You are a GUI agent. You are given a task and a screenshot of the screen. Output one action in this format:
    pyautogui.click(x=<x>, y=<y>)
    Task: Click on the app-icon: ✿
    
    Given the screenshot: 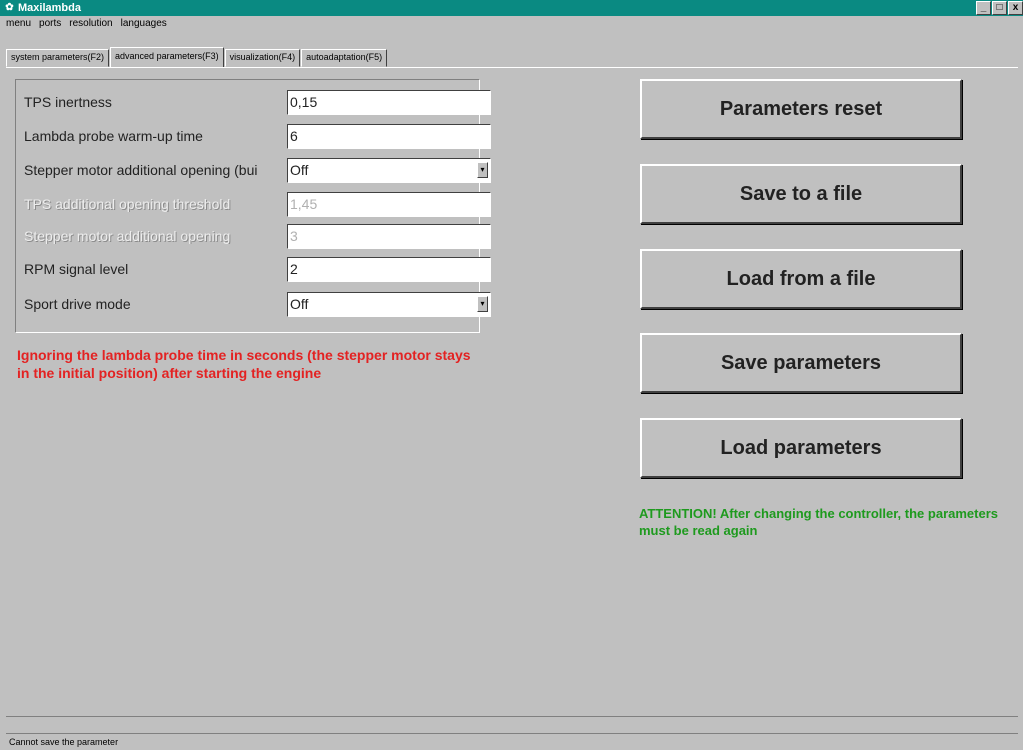 What is the action you would take?
    pyautogui.click(x=9, y=7)
    